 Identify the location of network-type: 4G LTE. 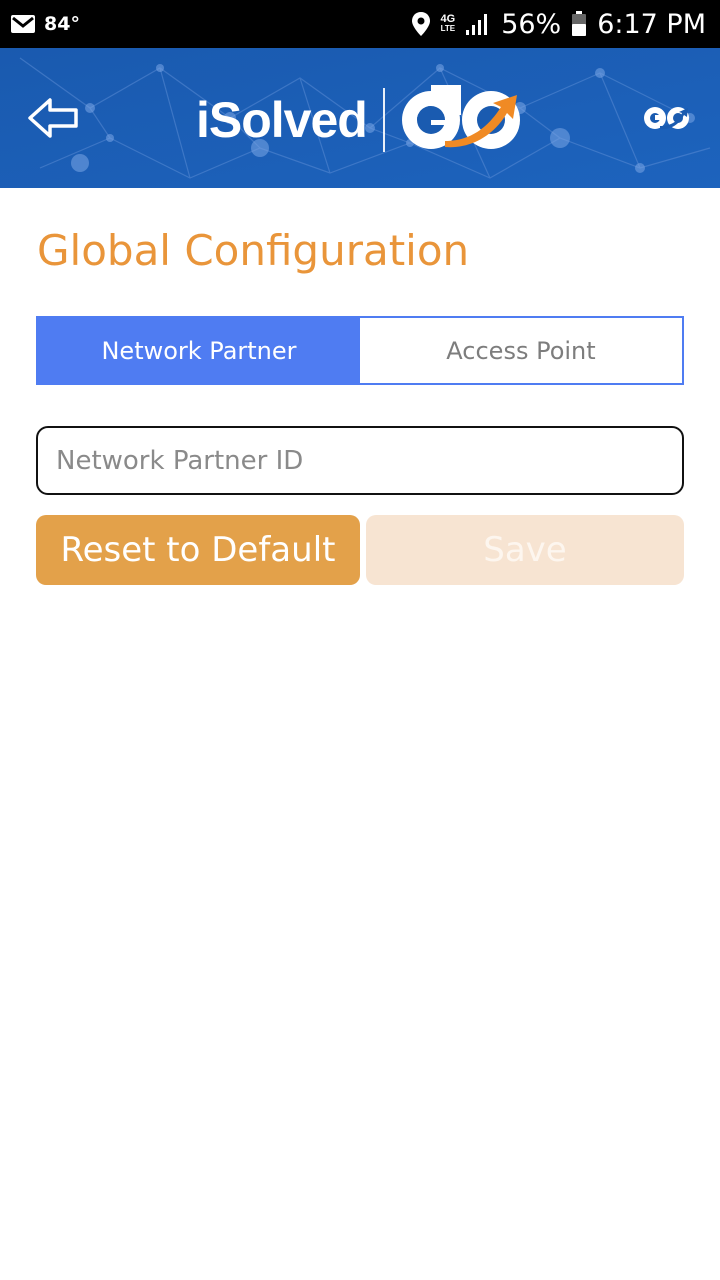
(448, 23).